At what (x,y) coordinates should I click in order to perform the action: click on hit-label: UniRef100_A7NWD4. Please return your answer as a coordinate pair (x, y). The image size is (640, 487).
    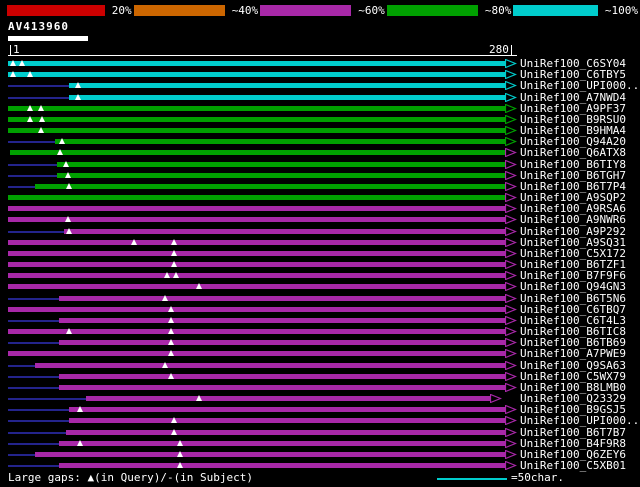
    Looking at the image, I should click on (573, 97).